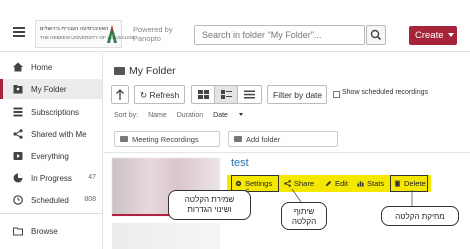  I want to click on share-leader-line, so click(296, 195).